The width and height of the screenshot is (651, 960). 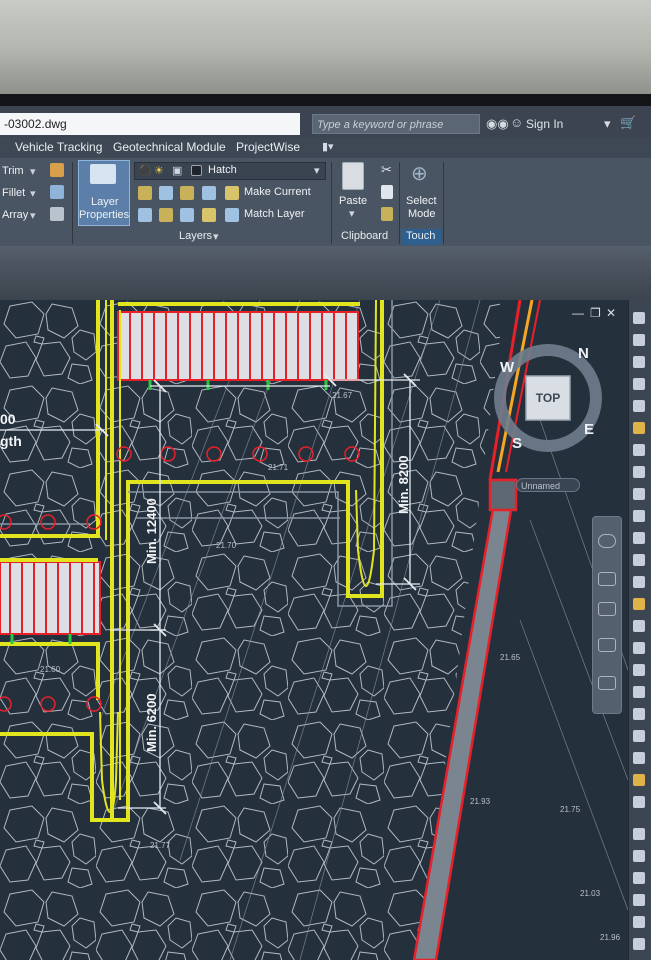 I want to click on ucs-label: Unnamed, so click(x=548, y=485).